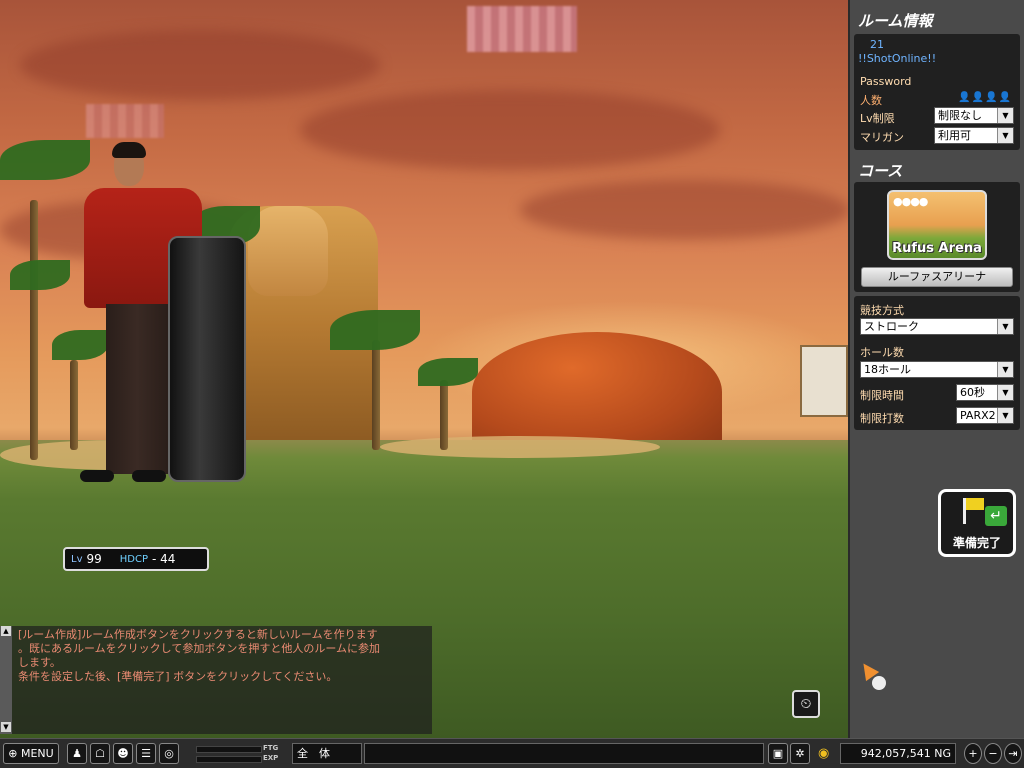 The image size is (1024, 768). I want to click on time-limit-label: 制限時間, so click(882, 395).